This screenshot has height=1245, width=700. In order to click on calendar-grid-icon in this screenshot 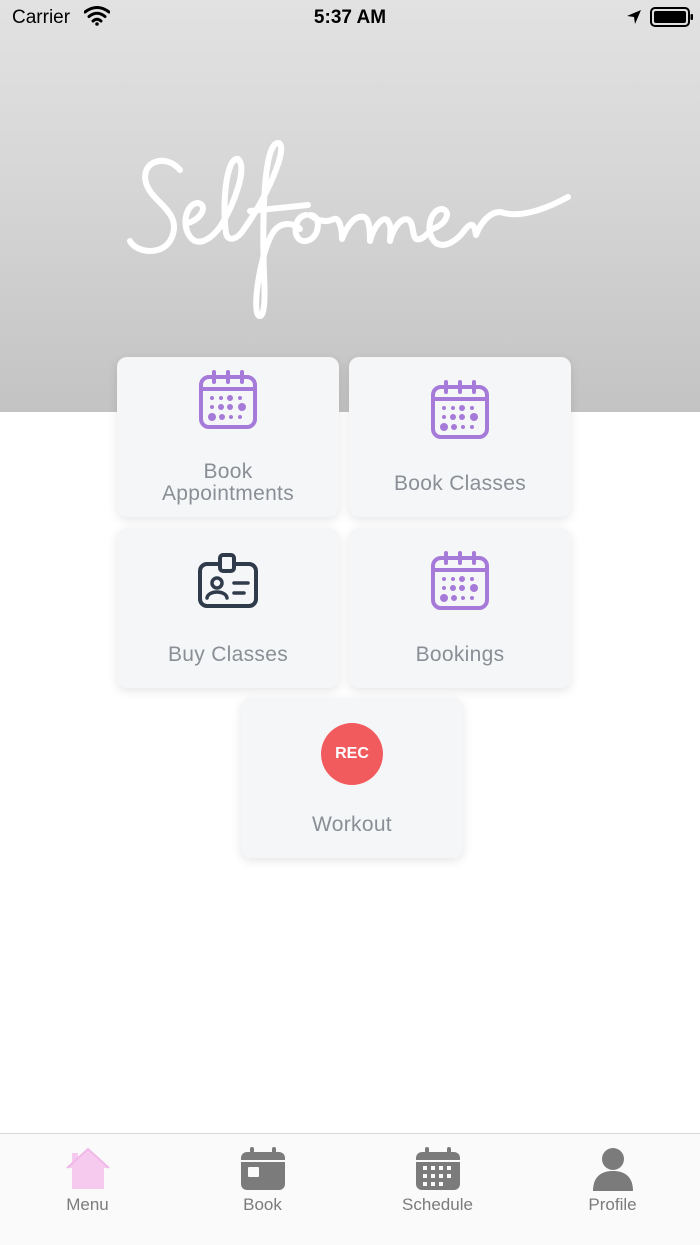, I will do `click(438, 1168)`.